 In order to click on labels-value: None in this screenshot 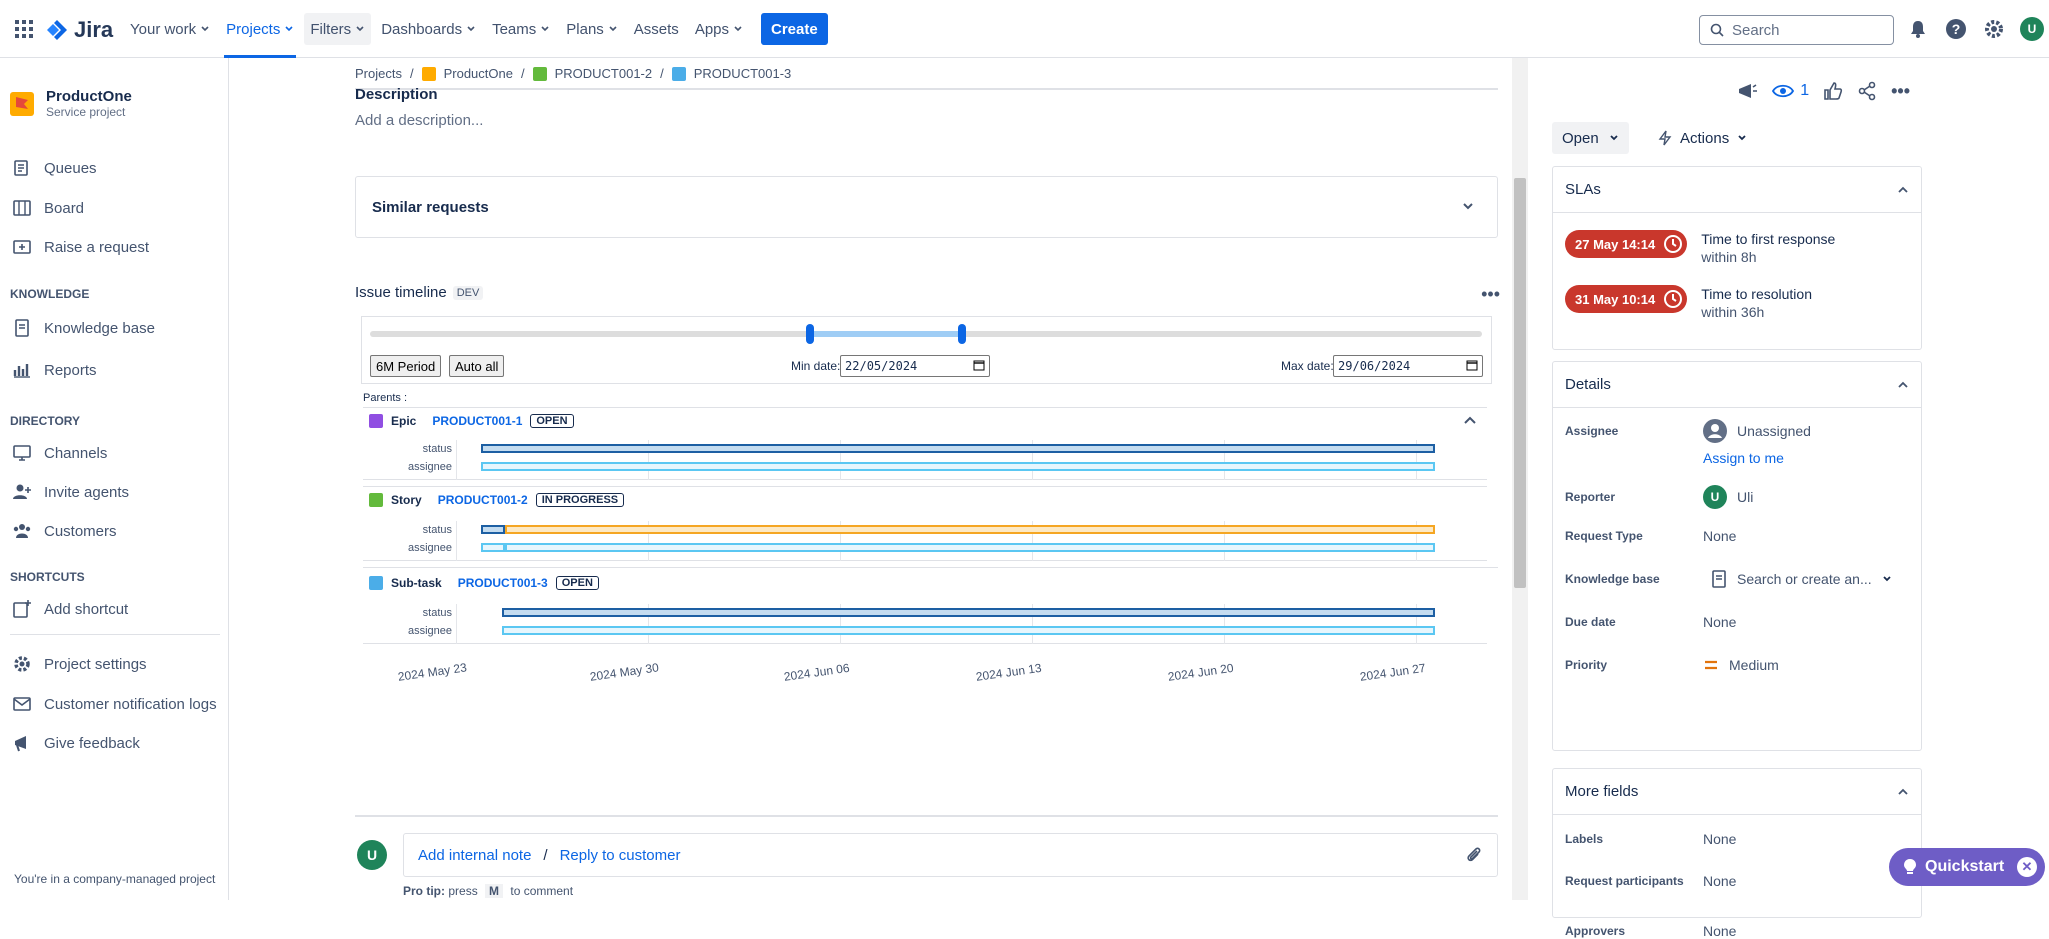, I will do `click(1719, 839)`.